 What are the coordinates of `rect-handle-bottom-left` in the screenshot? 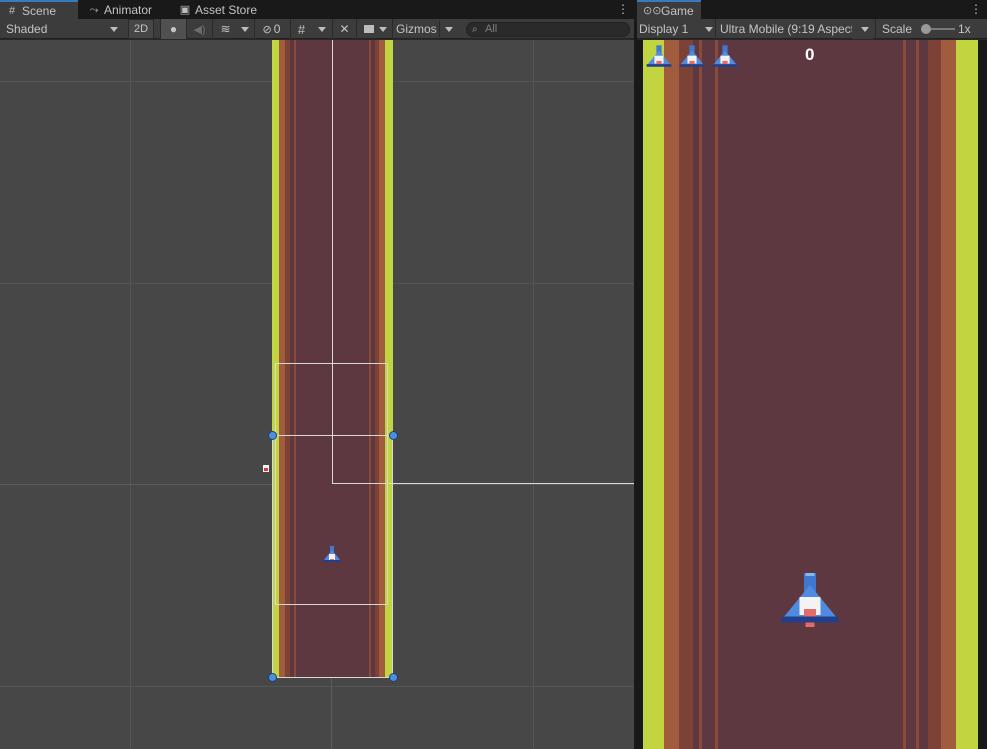 It's located at (272, 677).